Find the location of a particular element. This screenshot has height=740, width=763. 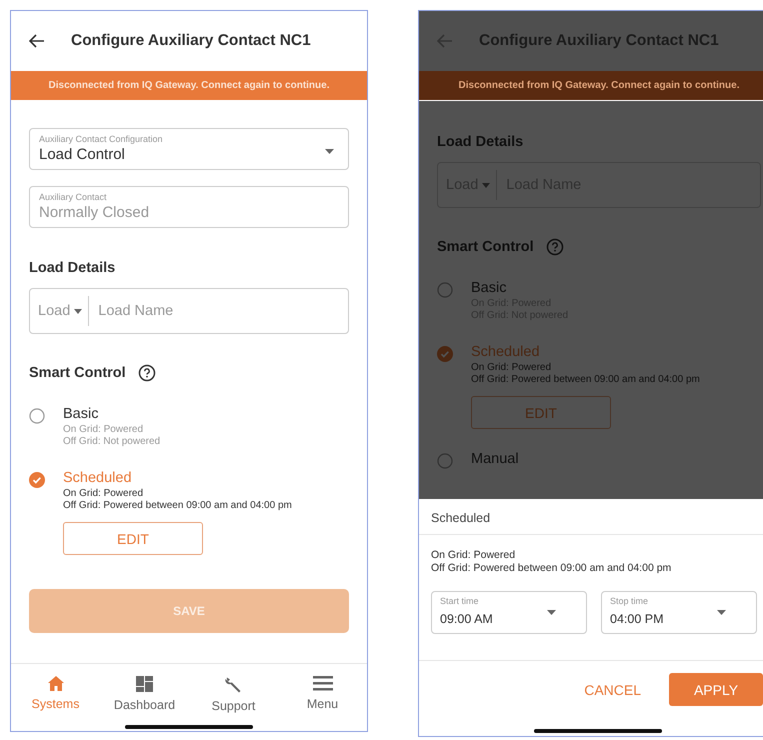

load-name-field: Load Load Name is located at coordinates (189, 311).